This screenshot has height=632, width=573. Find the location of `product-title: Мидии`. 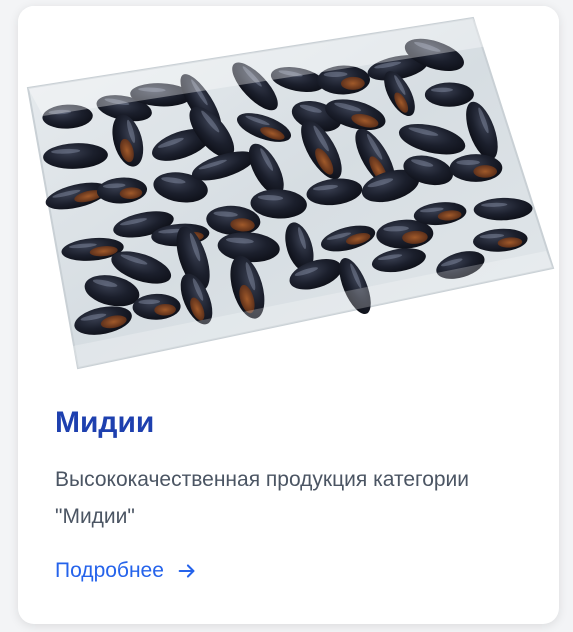

product-title: Мидии is located at coordinates (105, 422).